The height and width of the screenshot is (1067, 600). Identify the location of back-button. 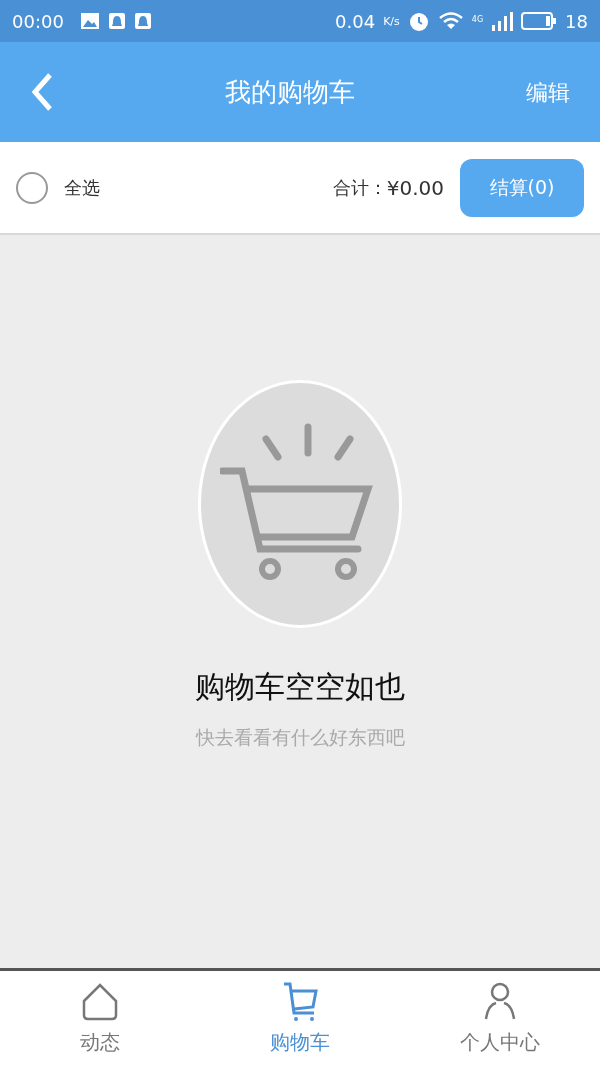
(42, 92).